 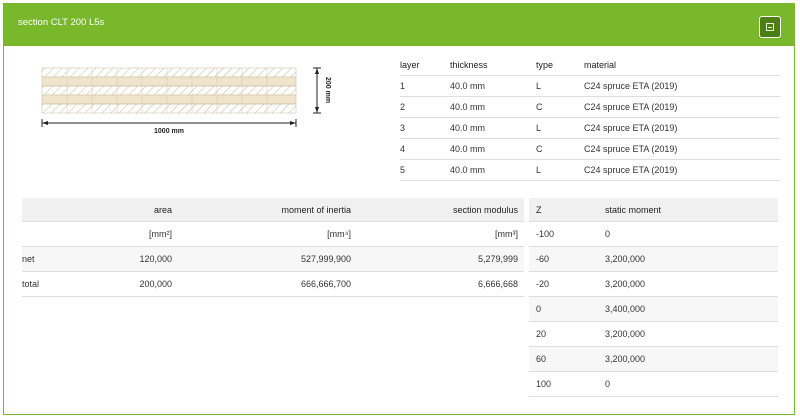 I want to click on layer-number: 2, so click(x=425, y=107).